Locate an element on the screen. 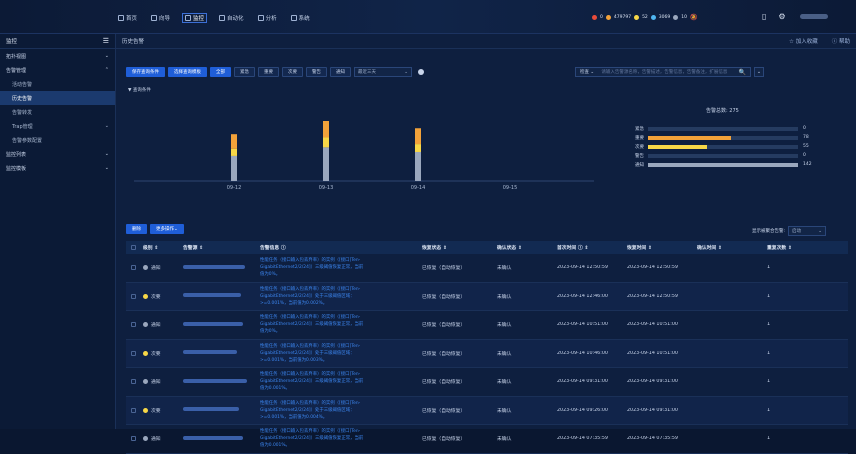 The width and height of the screenshot is (856, 454). legend-row: 次要 55 is located at coordinates (734, 146).